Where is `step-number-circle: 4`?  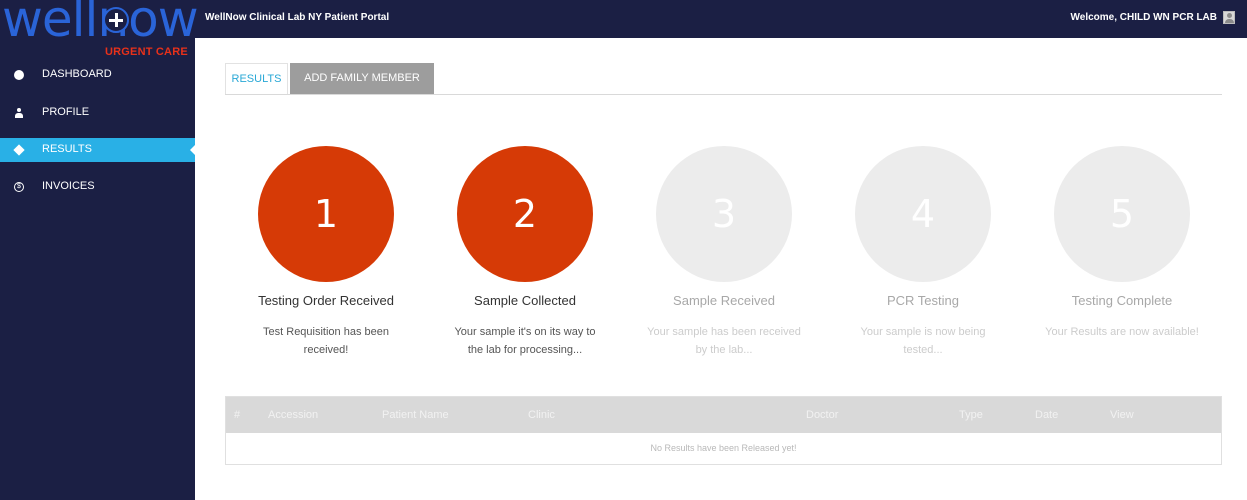 step-number-circle: 4 is located at coordinates (923, 214).